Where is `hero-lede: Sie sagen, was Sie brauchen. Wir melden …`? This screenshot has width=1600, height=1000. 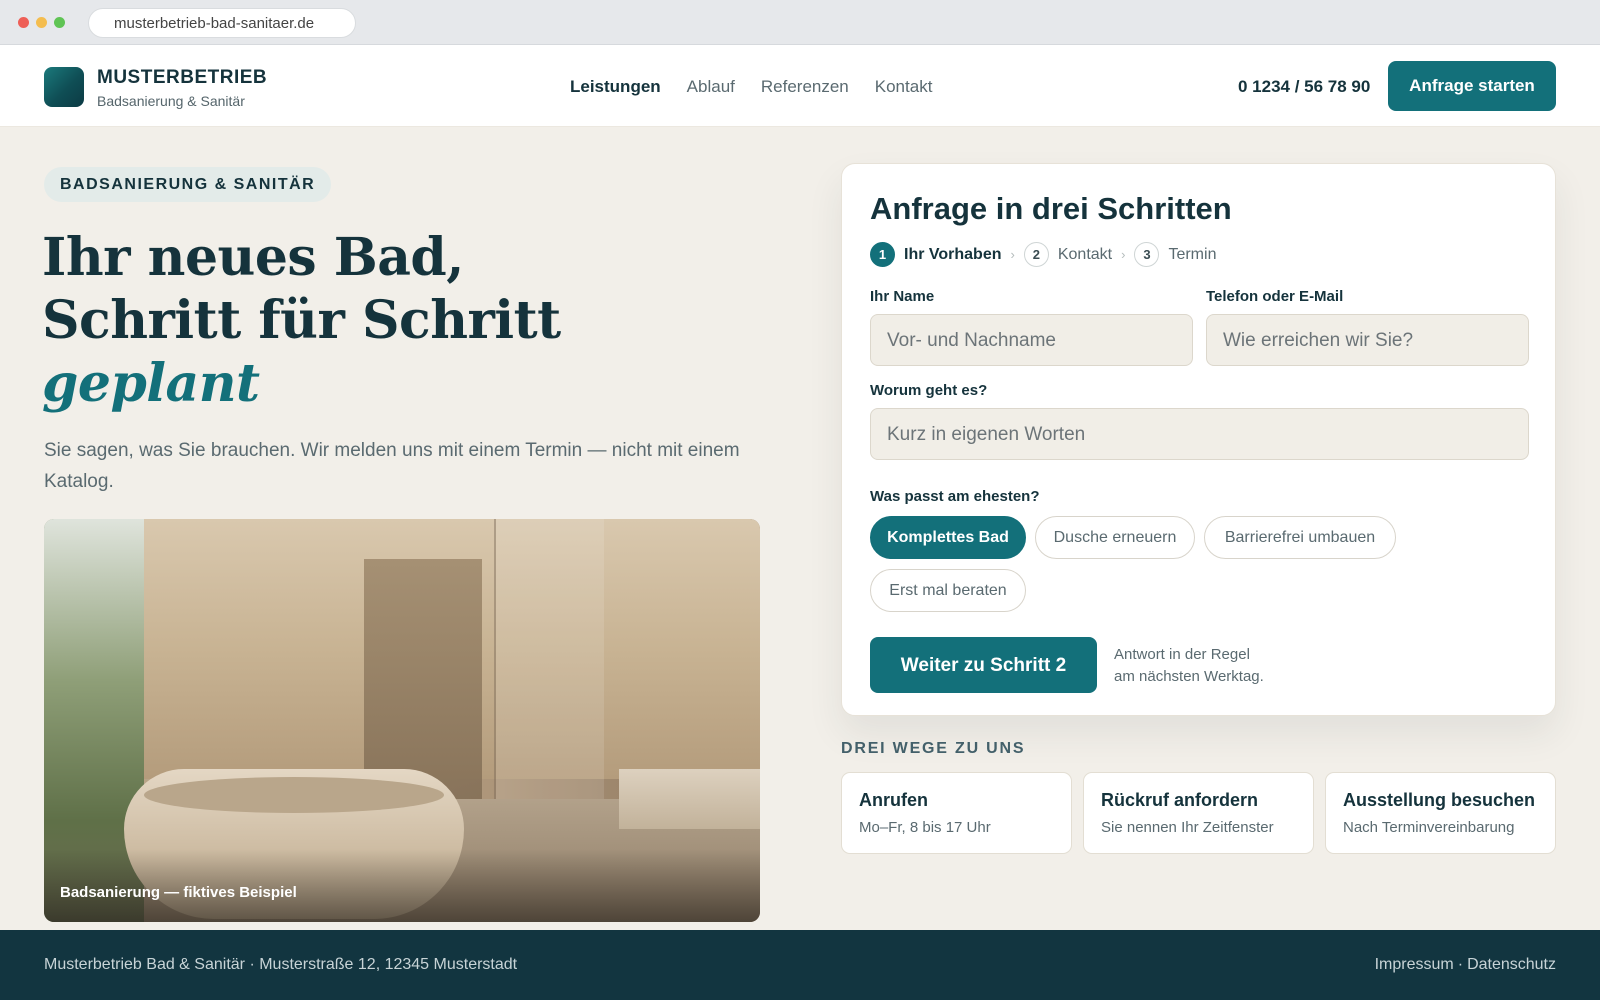 hero-lede: Sie sagen, was Sie brauchen. Wir melden … is located at coordinates (392, 466).